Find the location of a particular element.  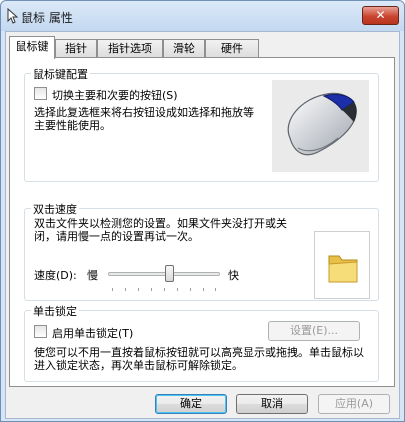

double-click-title: 双击速度 is located at coordinates (55, 209).